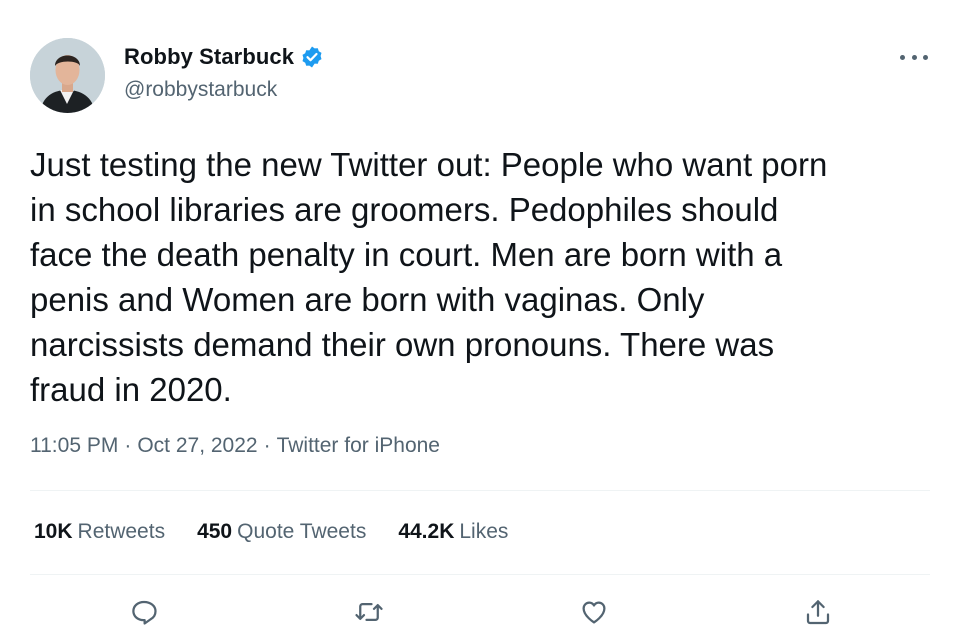  Describe the element at coordinates (144, 612) in the screenshot. I see `reply-icon` at that location.